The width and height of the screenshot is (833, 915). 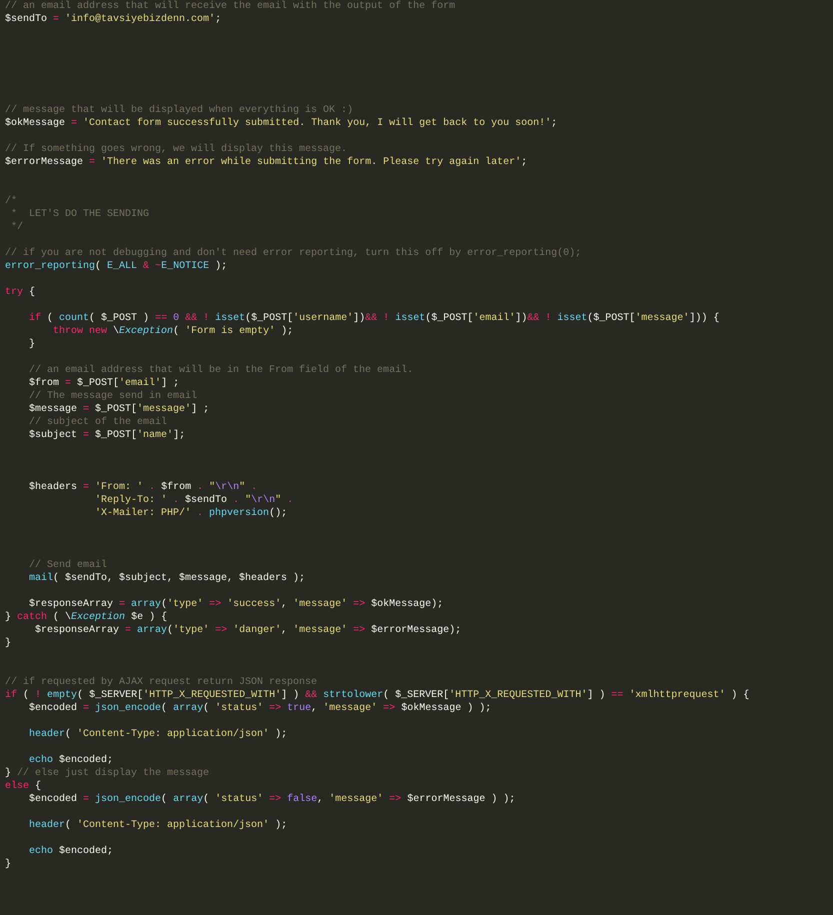 What do you see at coordinates (104, 383) in the screenshot?
I see `code-line: $from = $_POST['email'] ;` at bounding box center [104, 383].